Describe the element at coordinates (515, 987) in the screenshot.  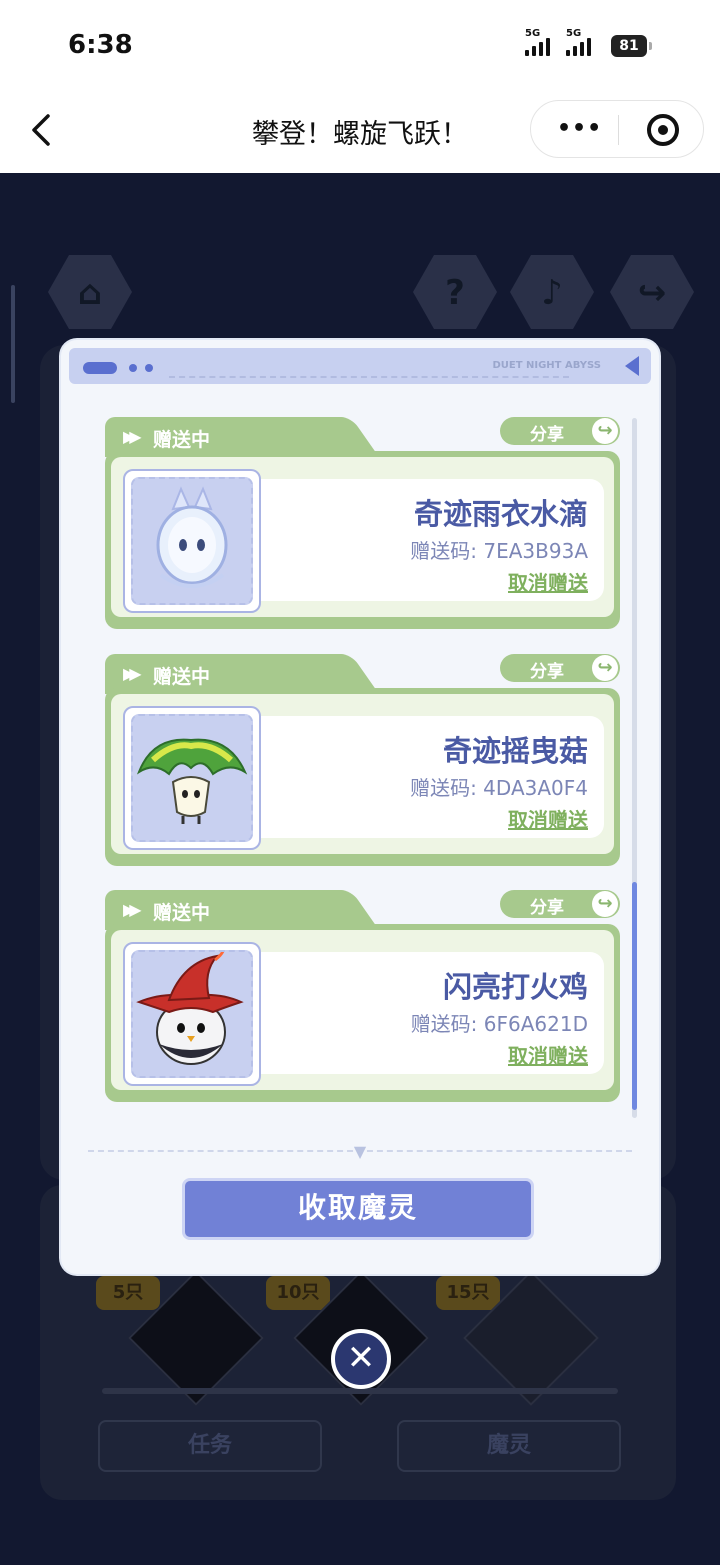
I see `gift-name: 闪亮打火鸡` at that location.